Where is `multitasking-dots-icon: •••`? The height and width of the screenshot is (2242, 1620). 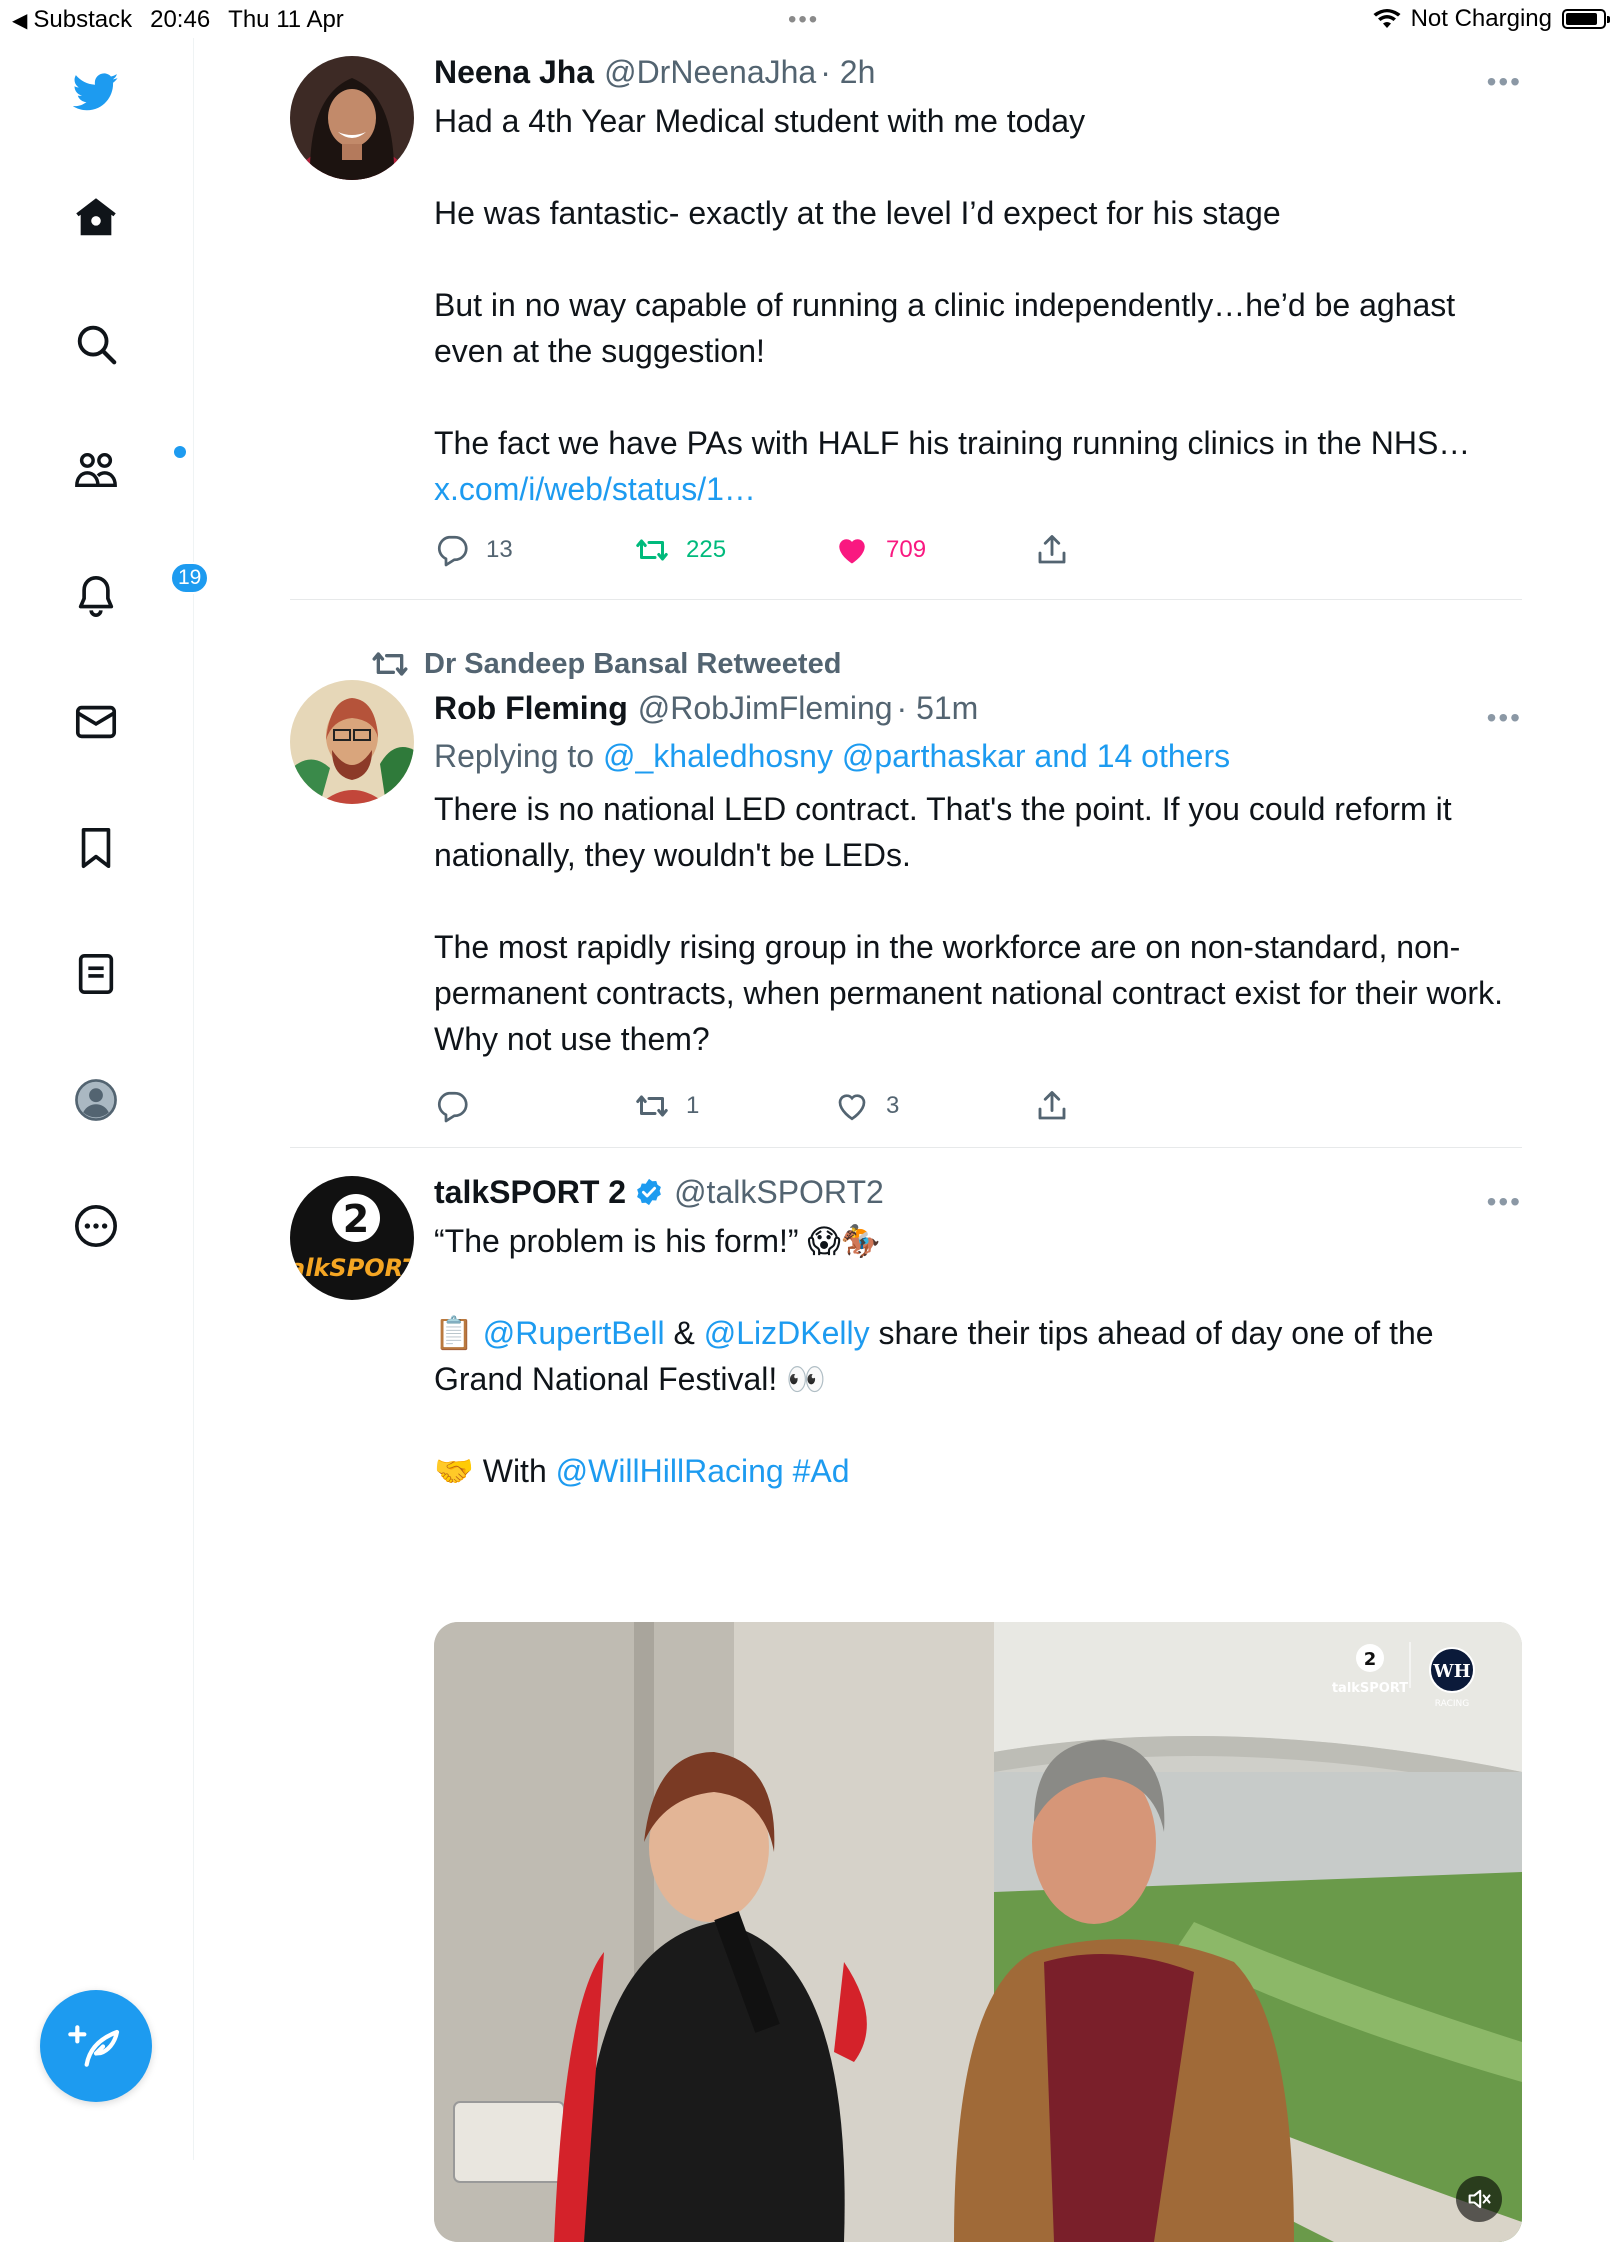 multitasking-dots-icon: ••• is located at coordinates (803, 20).